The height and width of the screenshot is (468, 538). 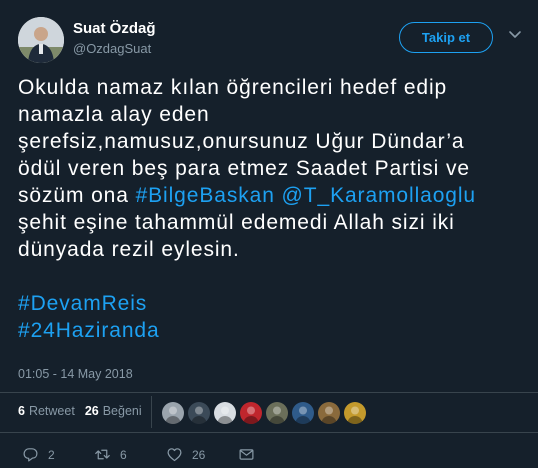 What do you see at coordinates (379, 195) in the screenshot?
I see `mention-link: @T_Karamollaoglu` at bounding box center [379, 195].